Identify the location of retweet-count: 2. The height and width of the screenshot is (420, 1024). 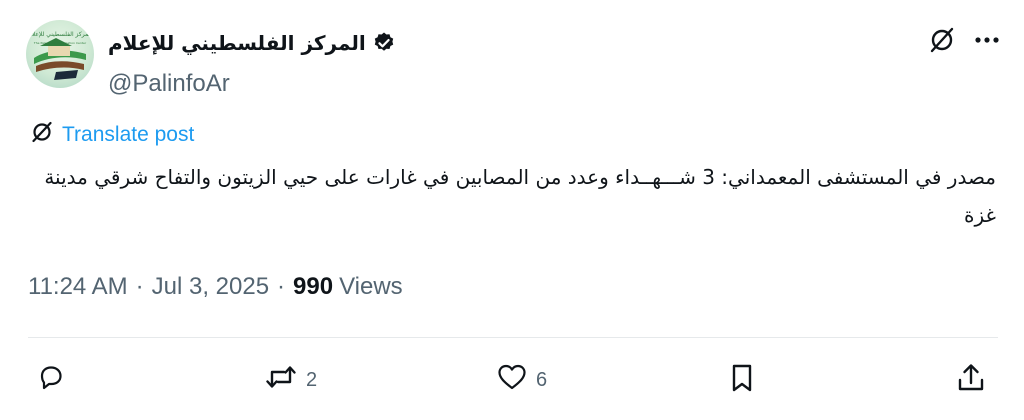
(312, 379).